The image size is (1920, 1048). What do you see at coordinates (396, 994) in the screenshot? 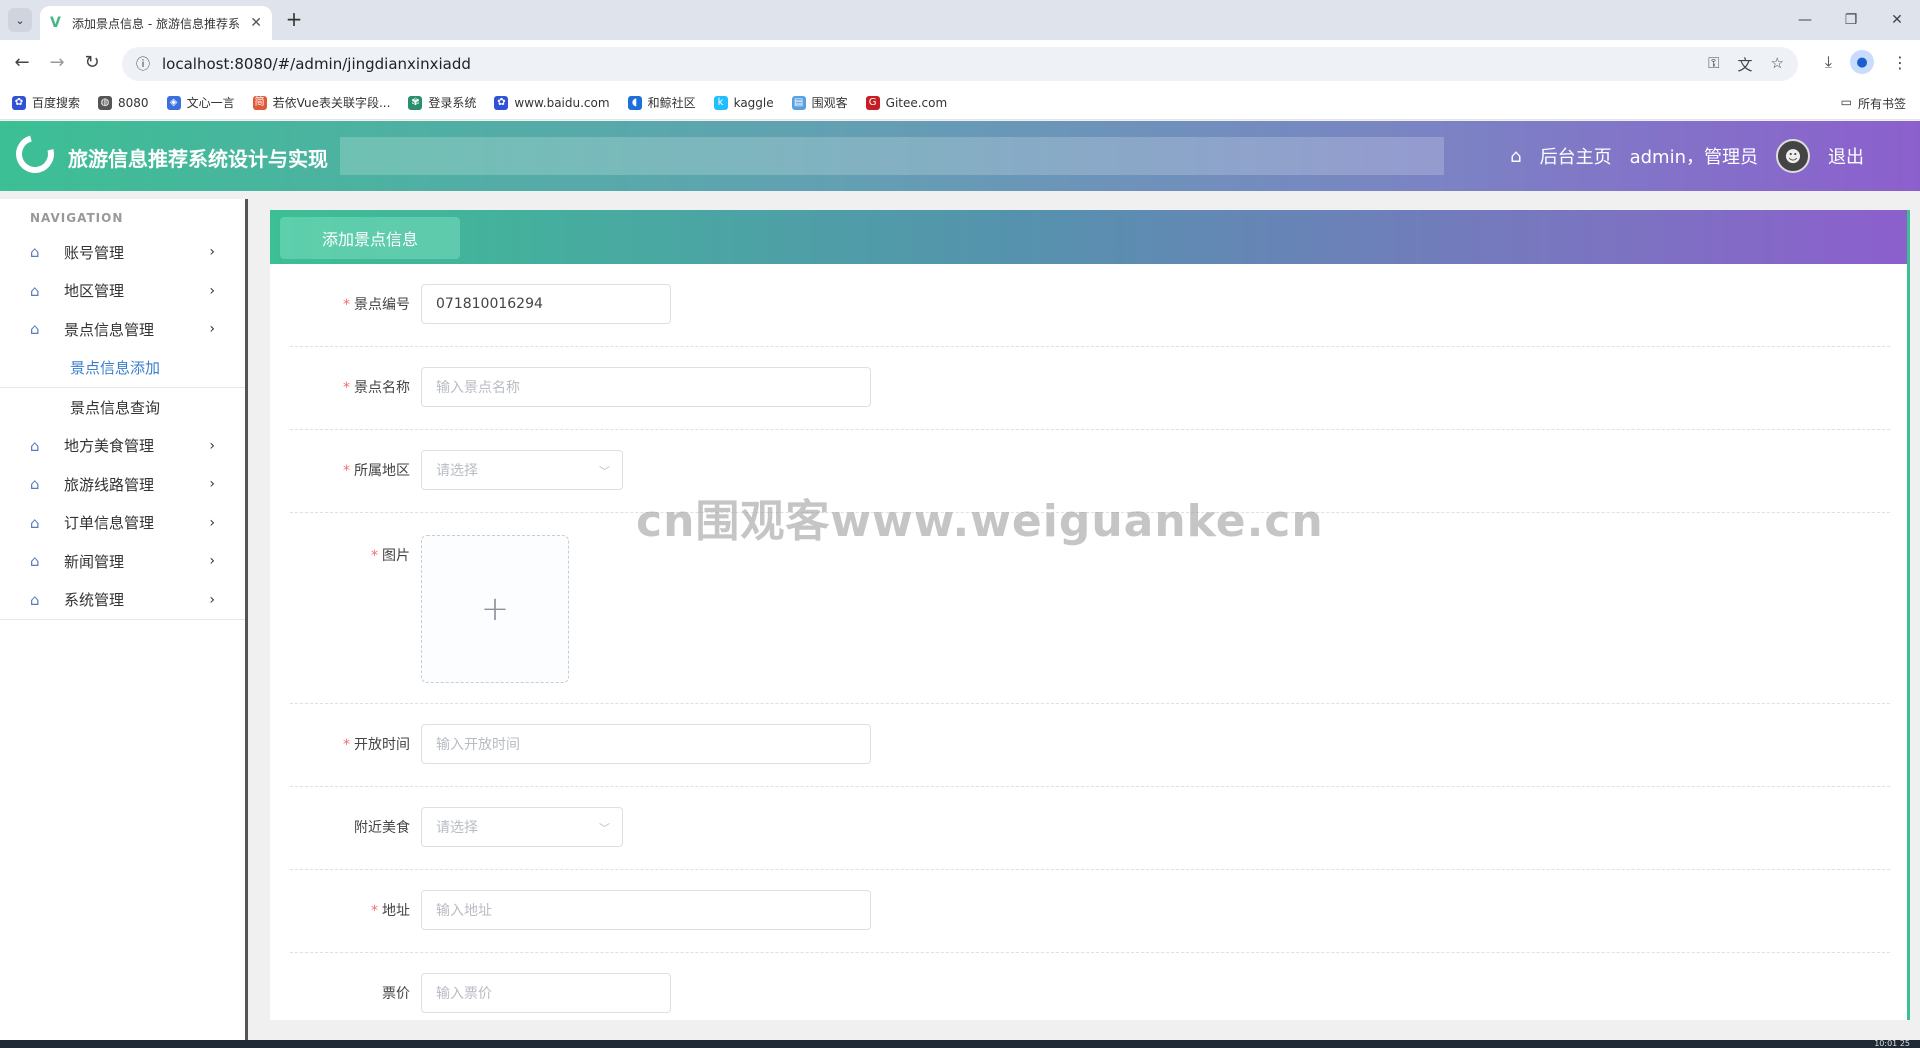
I see `field-label: 票价` at bounding box center [396, 994].